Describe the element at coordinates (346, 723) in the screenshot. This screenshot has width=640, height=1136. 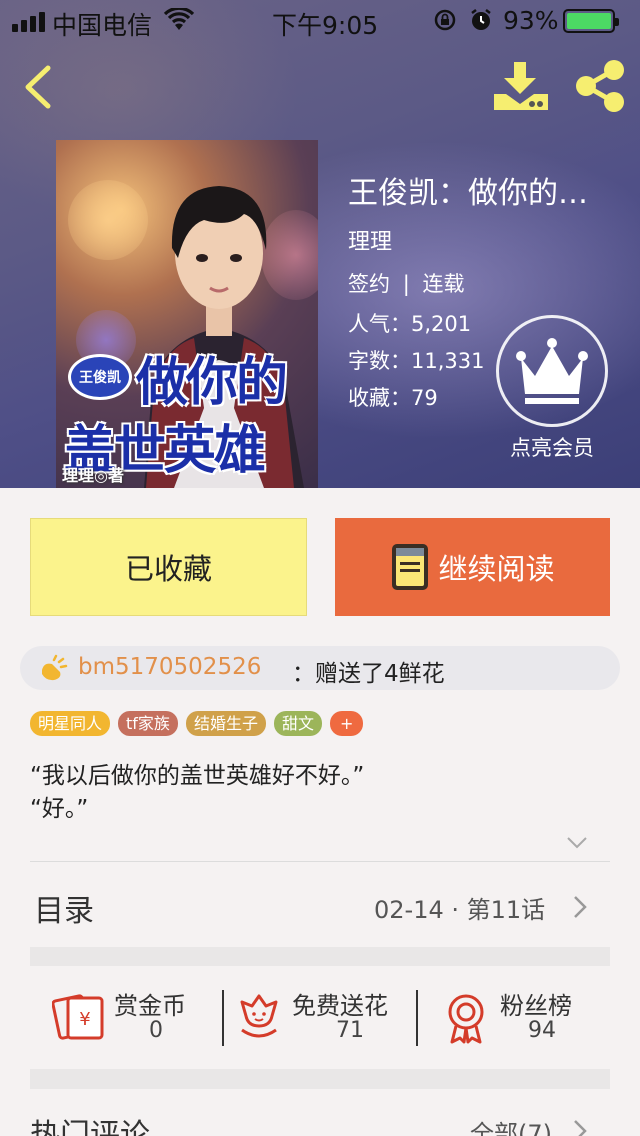
I see `add-tag-button: +` at that location.